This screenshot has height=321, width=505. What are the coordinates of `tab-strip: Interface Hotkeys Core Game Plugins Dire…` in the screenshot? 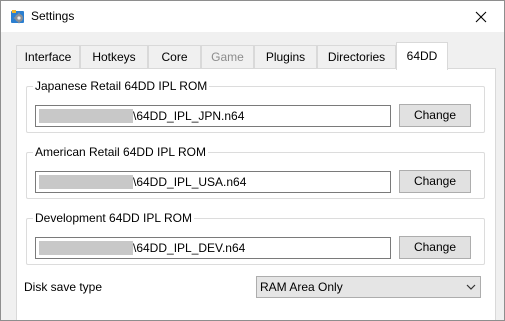 It's located at (252, 51).